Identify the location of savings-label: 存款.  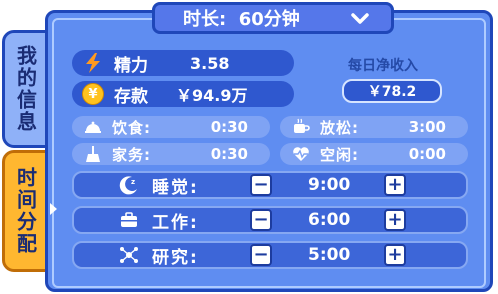
(131, 96).